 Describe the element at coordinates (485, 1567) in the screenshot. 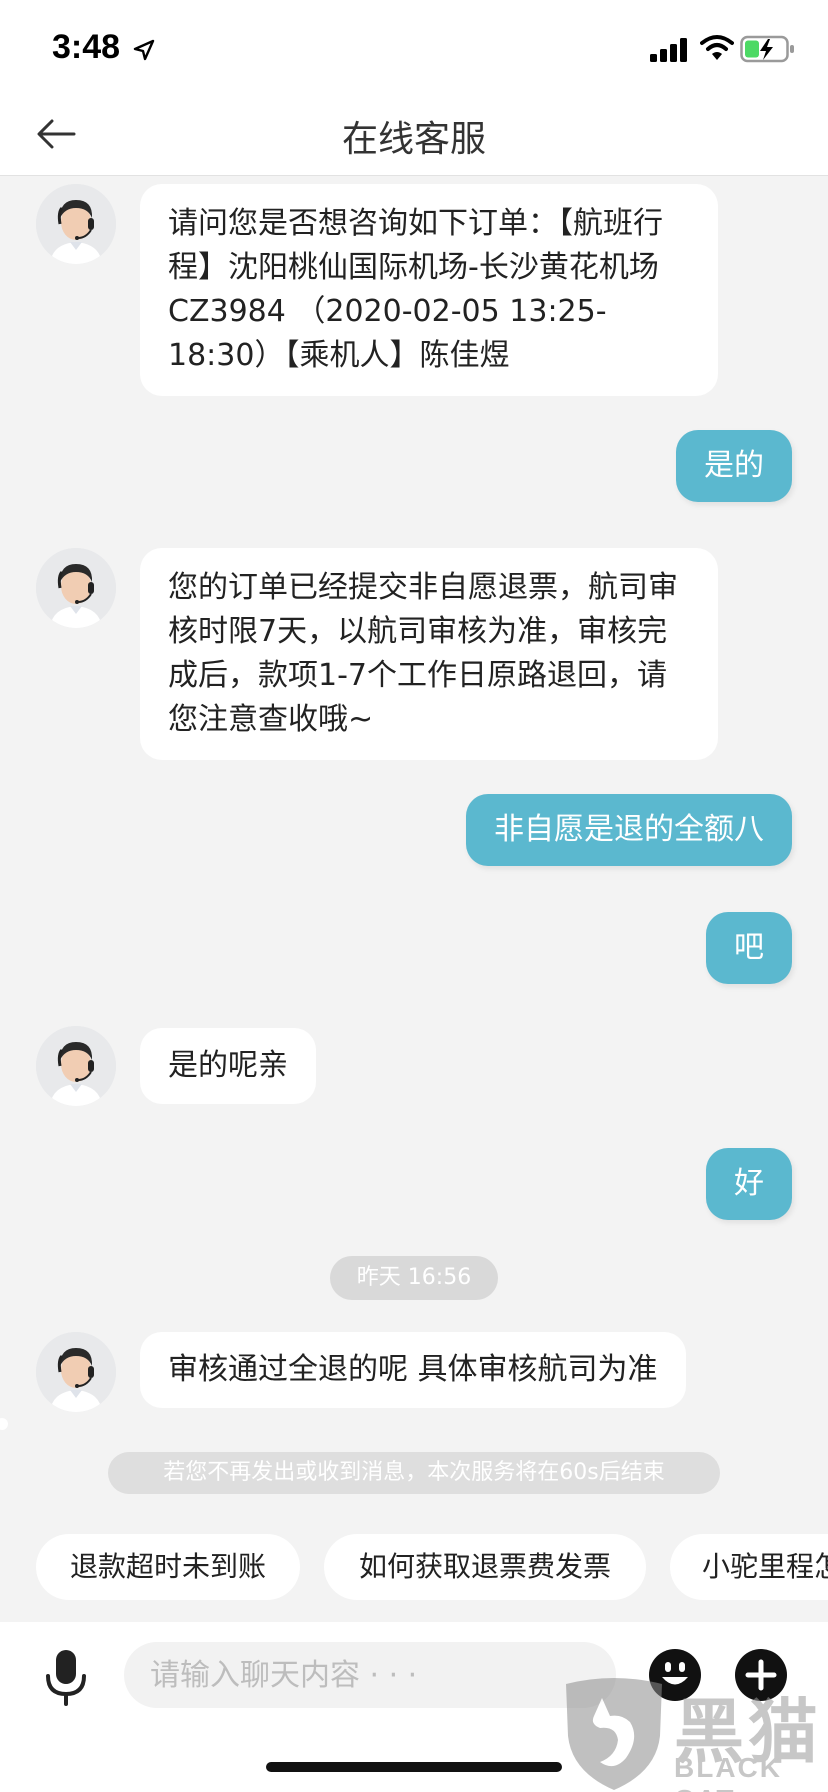

I see `quick-reply-chip: 如何获取退票费发票` at that location.